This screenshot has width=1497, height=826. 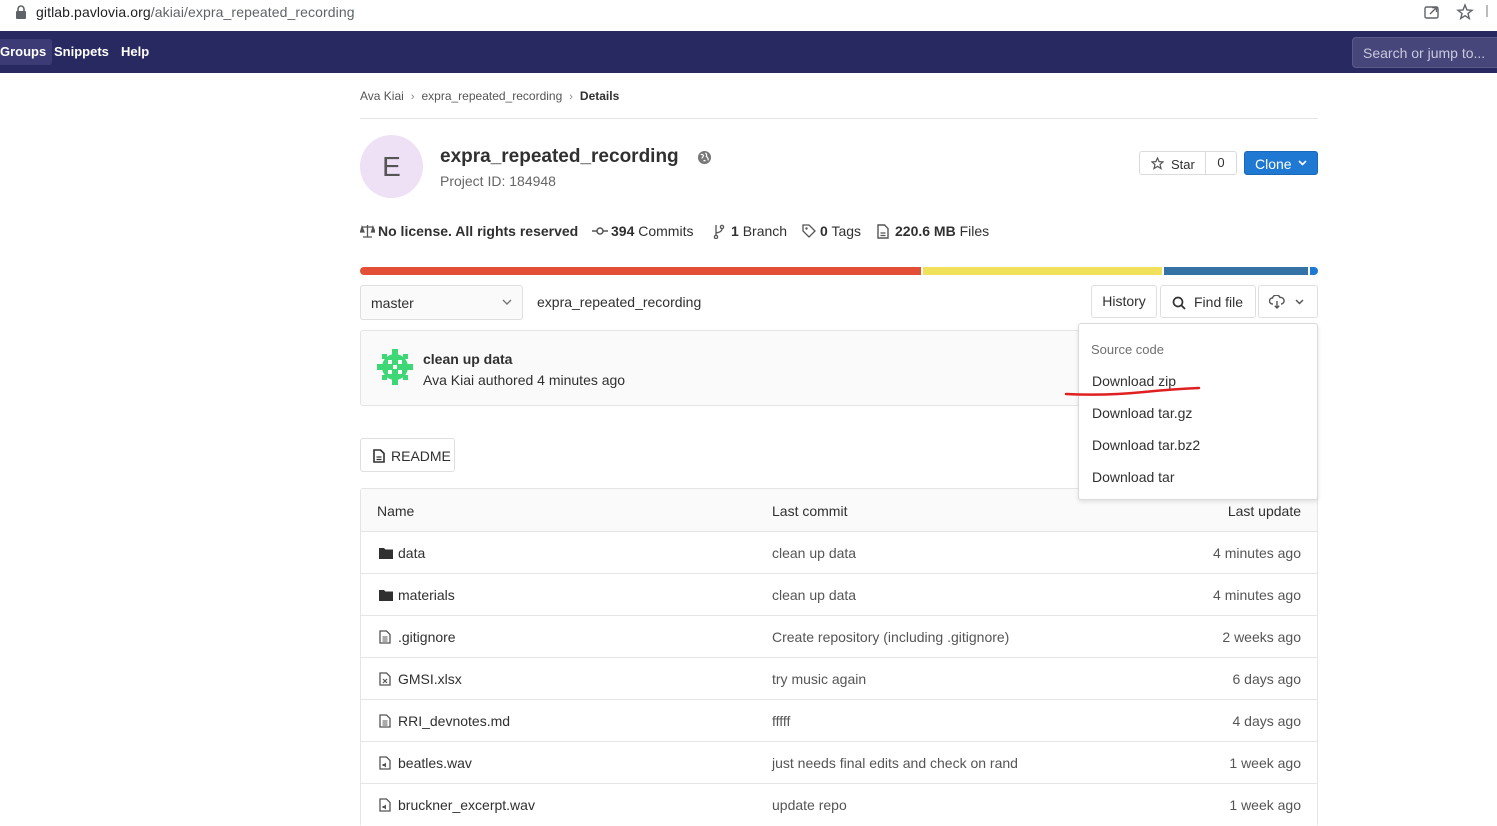 I want to click on last-update-time: 4 minutes ago, so click(x=1257, y=595).